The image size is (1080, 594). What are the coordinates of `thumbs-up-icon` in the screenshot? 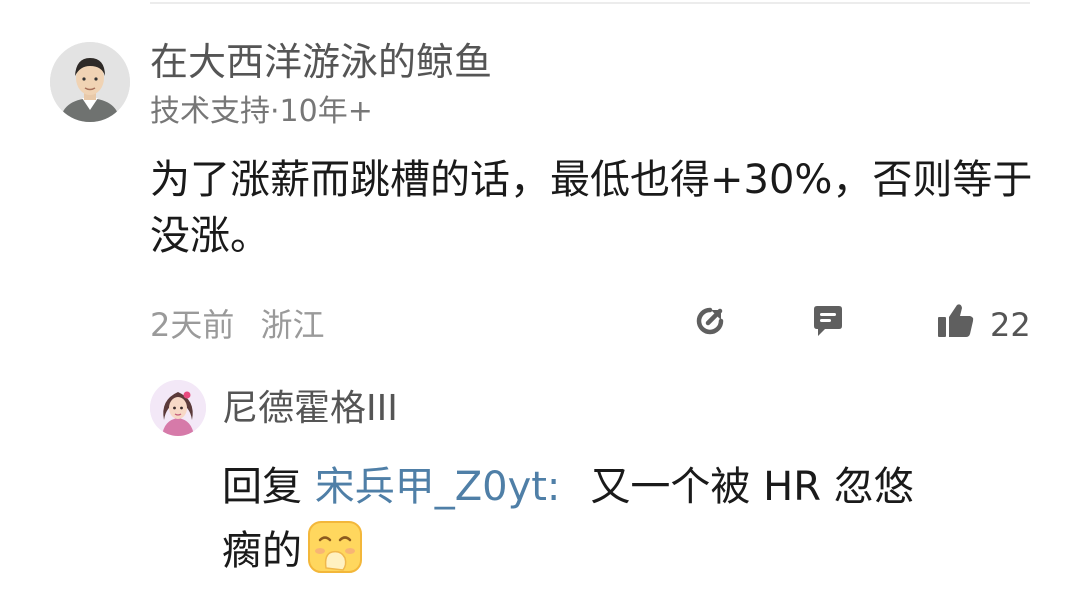 It's located at (956, 323).